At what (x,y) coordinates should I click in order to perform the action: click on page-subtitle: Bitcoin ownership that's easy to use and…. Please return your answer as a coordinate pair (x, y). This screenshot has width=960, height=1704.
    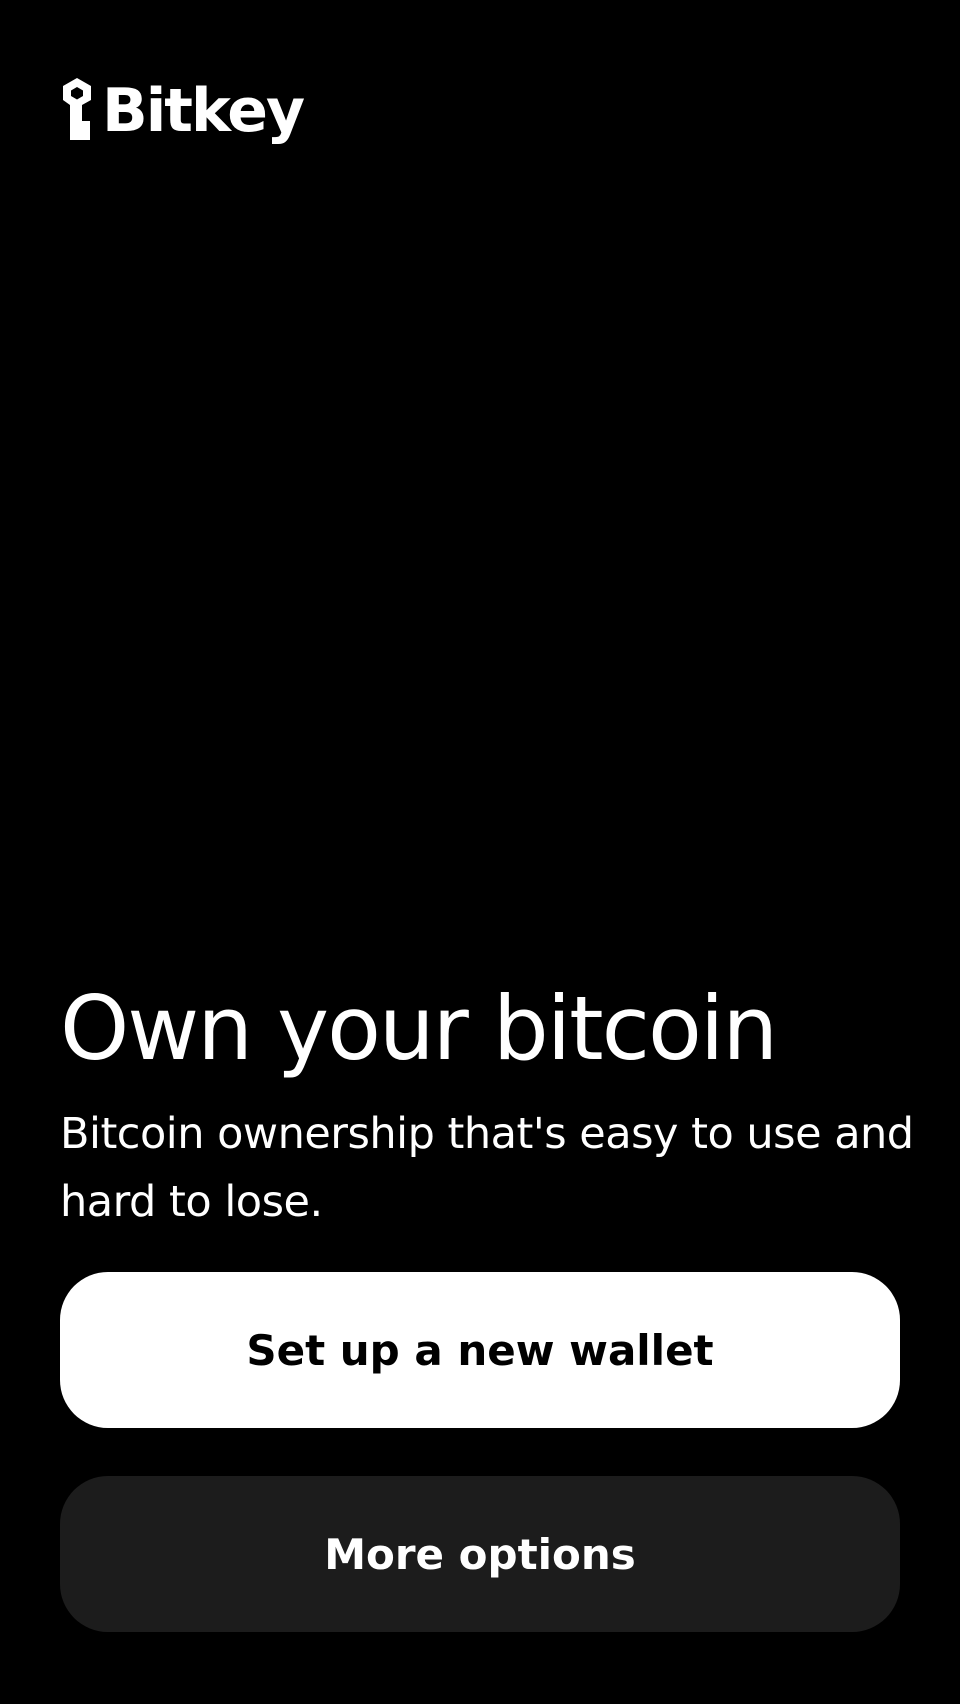
    Looking at the image, I should click on (487, 1168).